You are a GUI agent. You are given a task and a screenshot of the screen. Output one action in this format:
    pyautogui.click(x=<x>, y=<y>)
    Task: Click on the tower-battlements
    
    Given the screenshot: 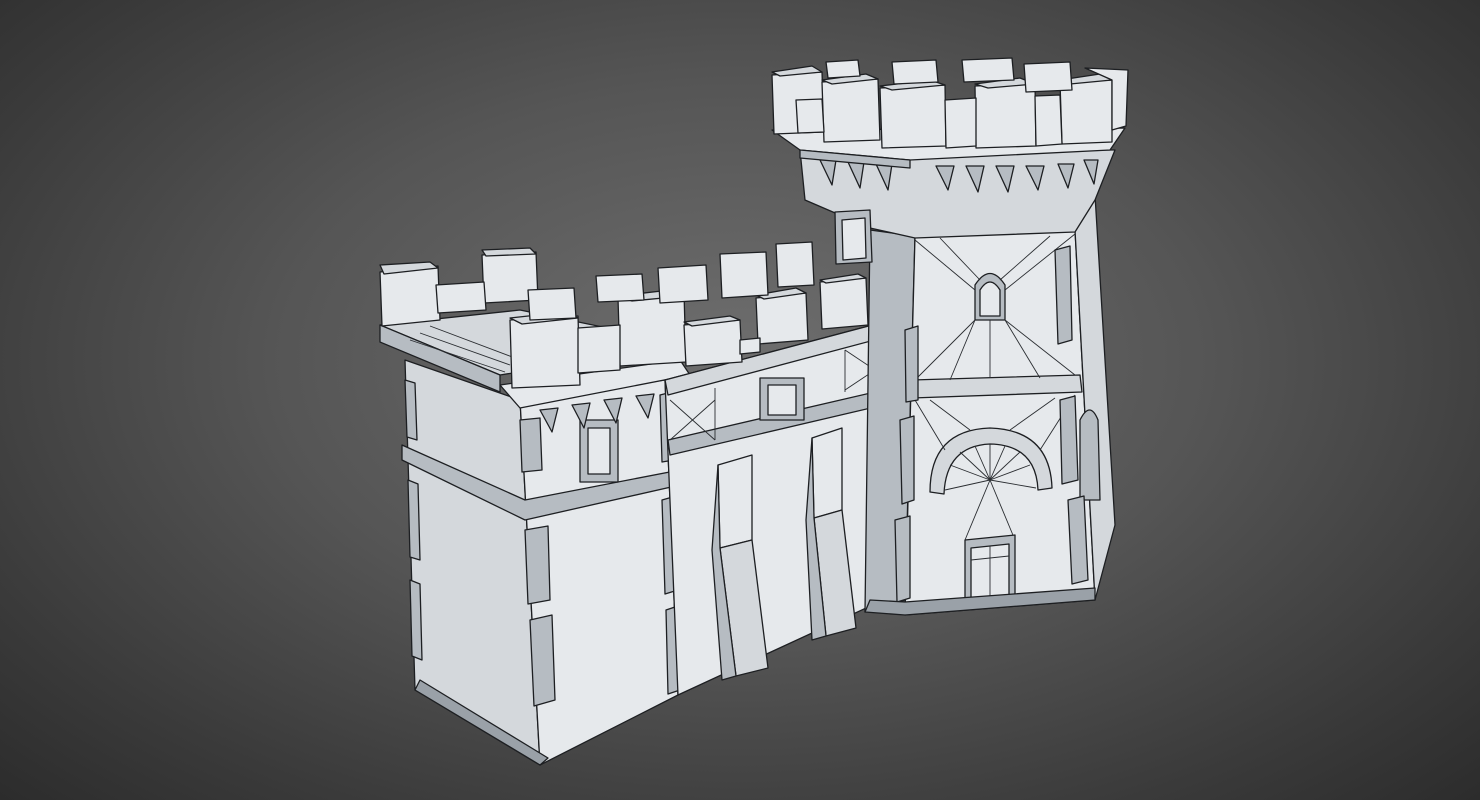 What is the action you would take?
    pyautogui.click(x=950, y=103)
    